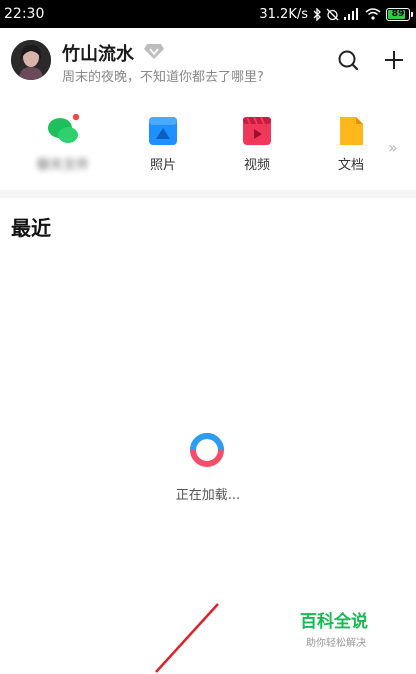  Describe the element at coordinates (187, 638) in the screenshot. I see `annotation-line` at that location.